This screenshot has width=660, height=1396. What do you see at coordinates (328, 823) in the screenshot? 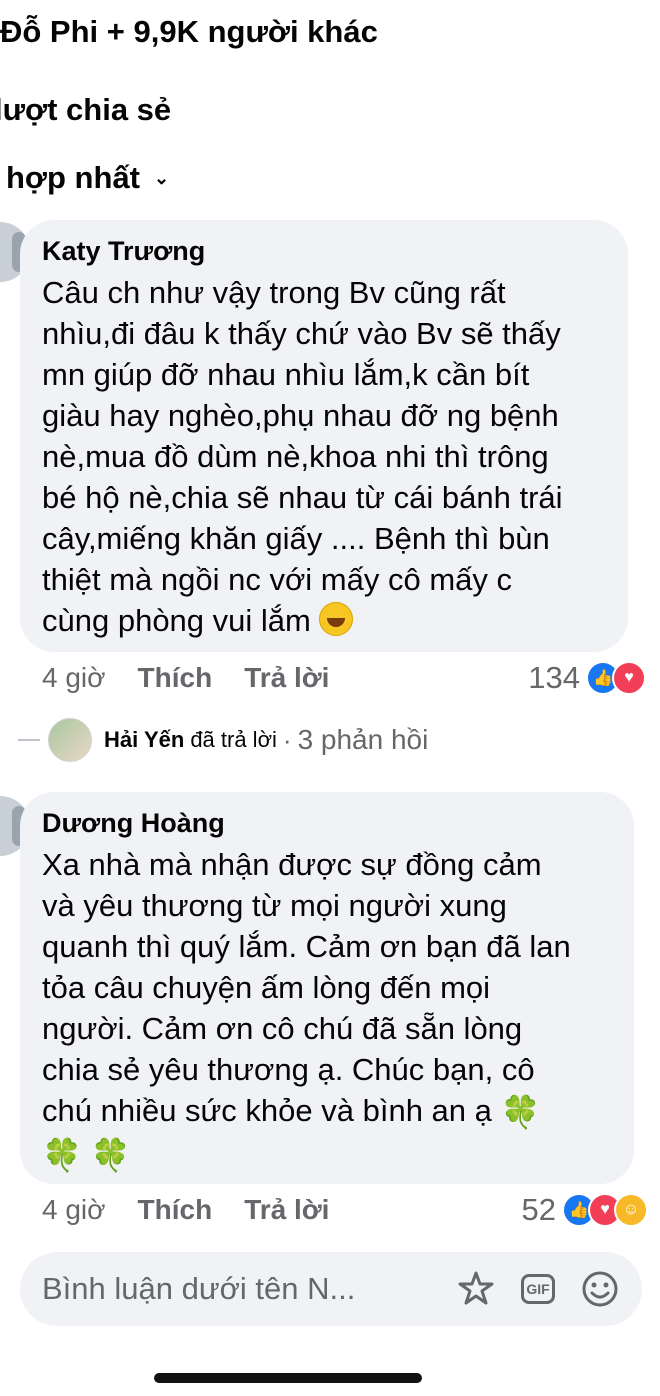
I see `comment-author: Dương Hoàng` at bounding box center [328, 823].